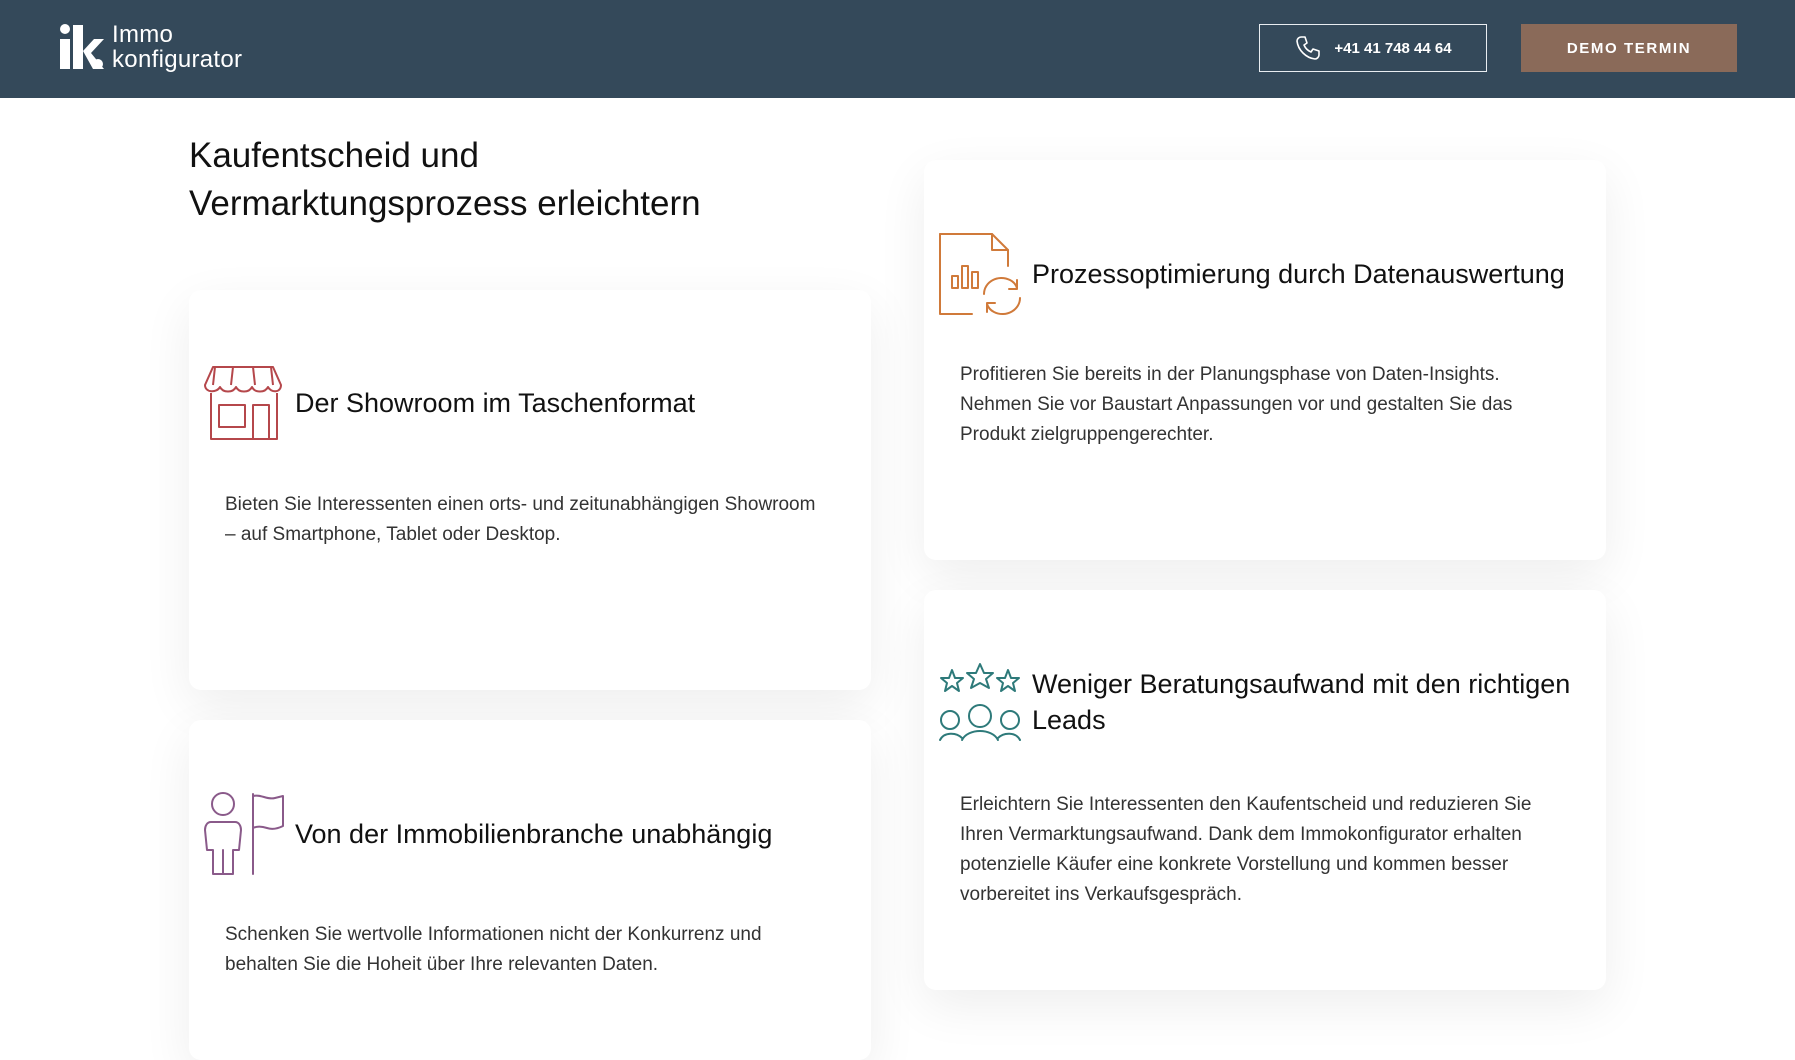 This screenshot has height=1060, width=1795. I want to click on phone-number: +41 41 748 44 64, so click(1393, 48).